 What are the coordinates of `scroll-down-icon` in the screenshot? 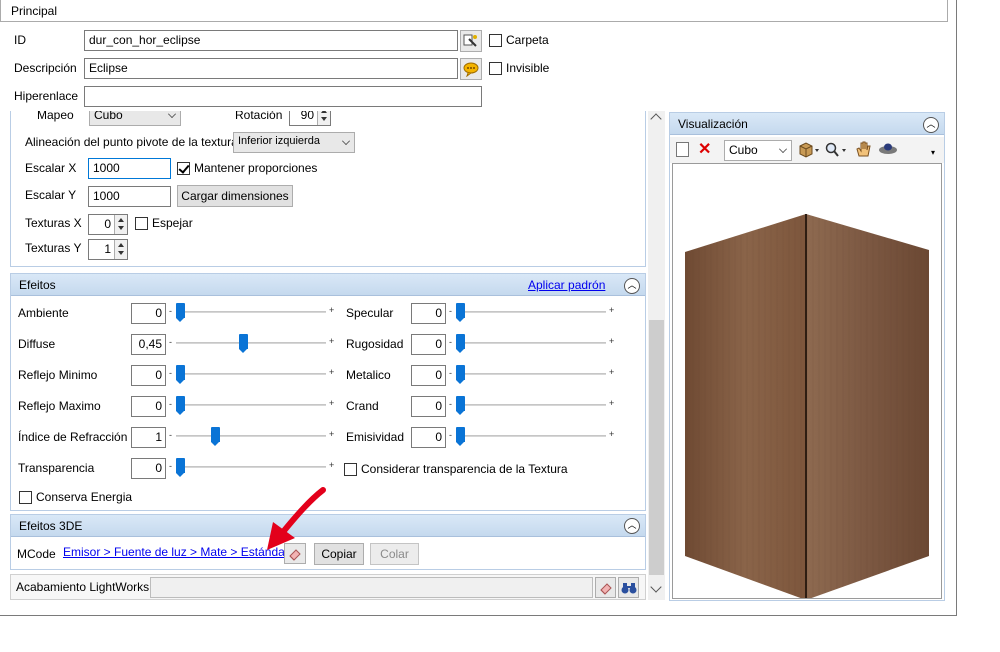 It's located at (656, 587).